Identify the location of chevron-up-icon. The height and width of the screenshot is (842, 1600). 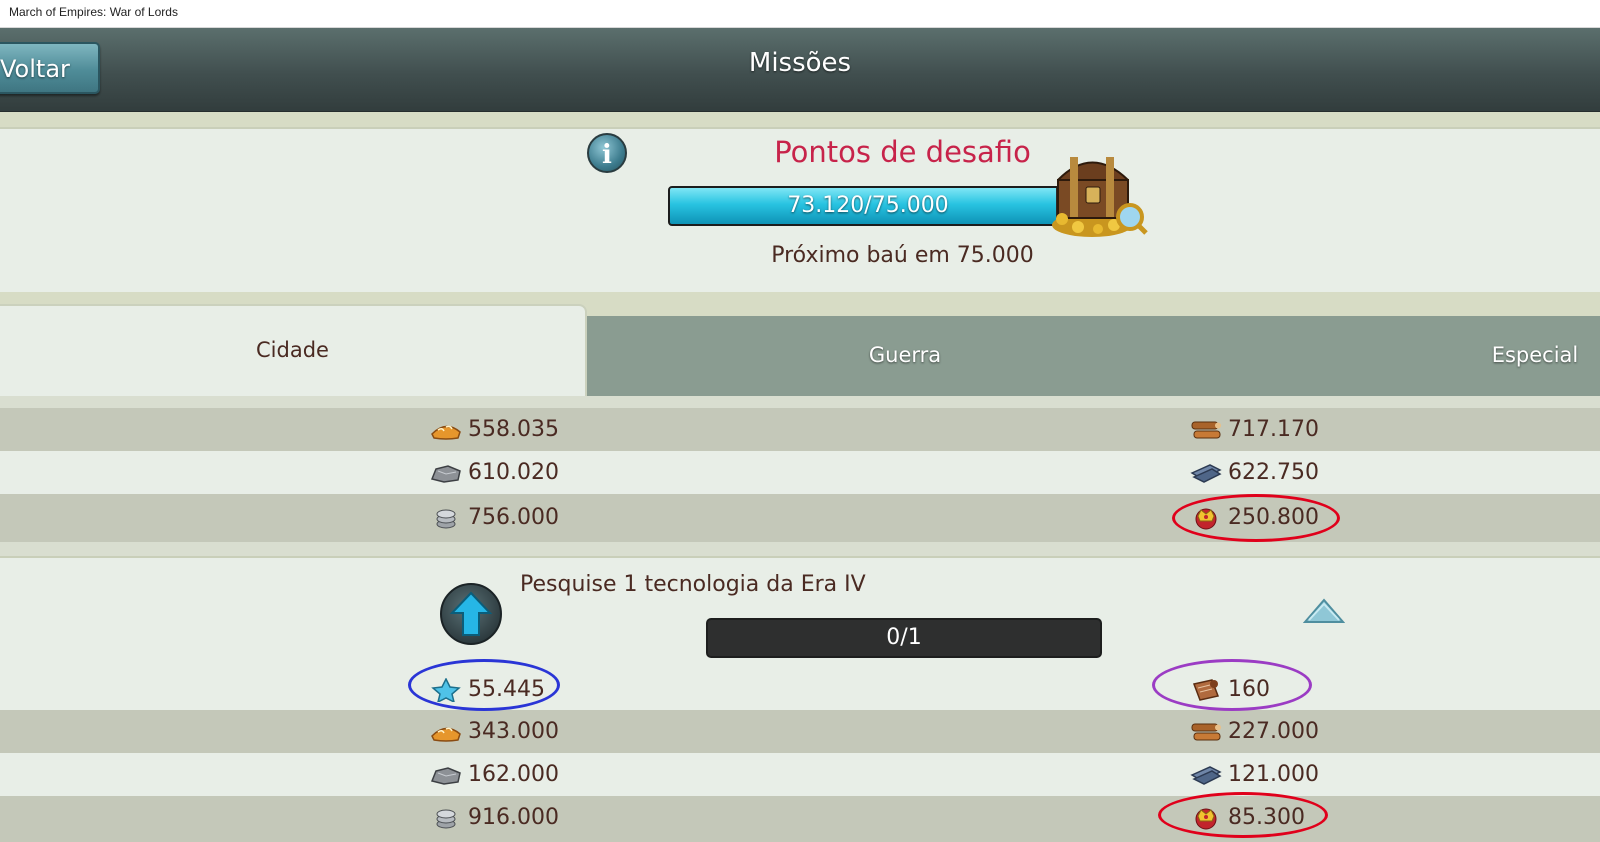
(1324, 611).